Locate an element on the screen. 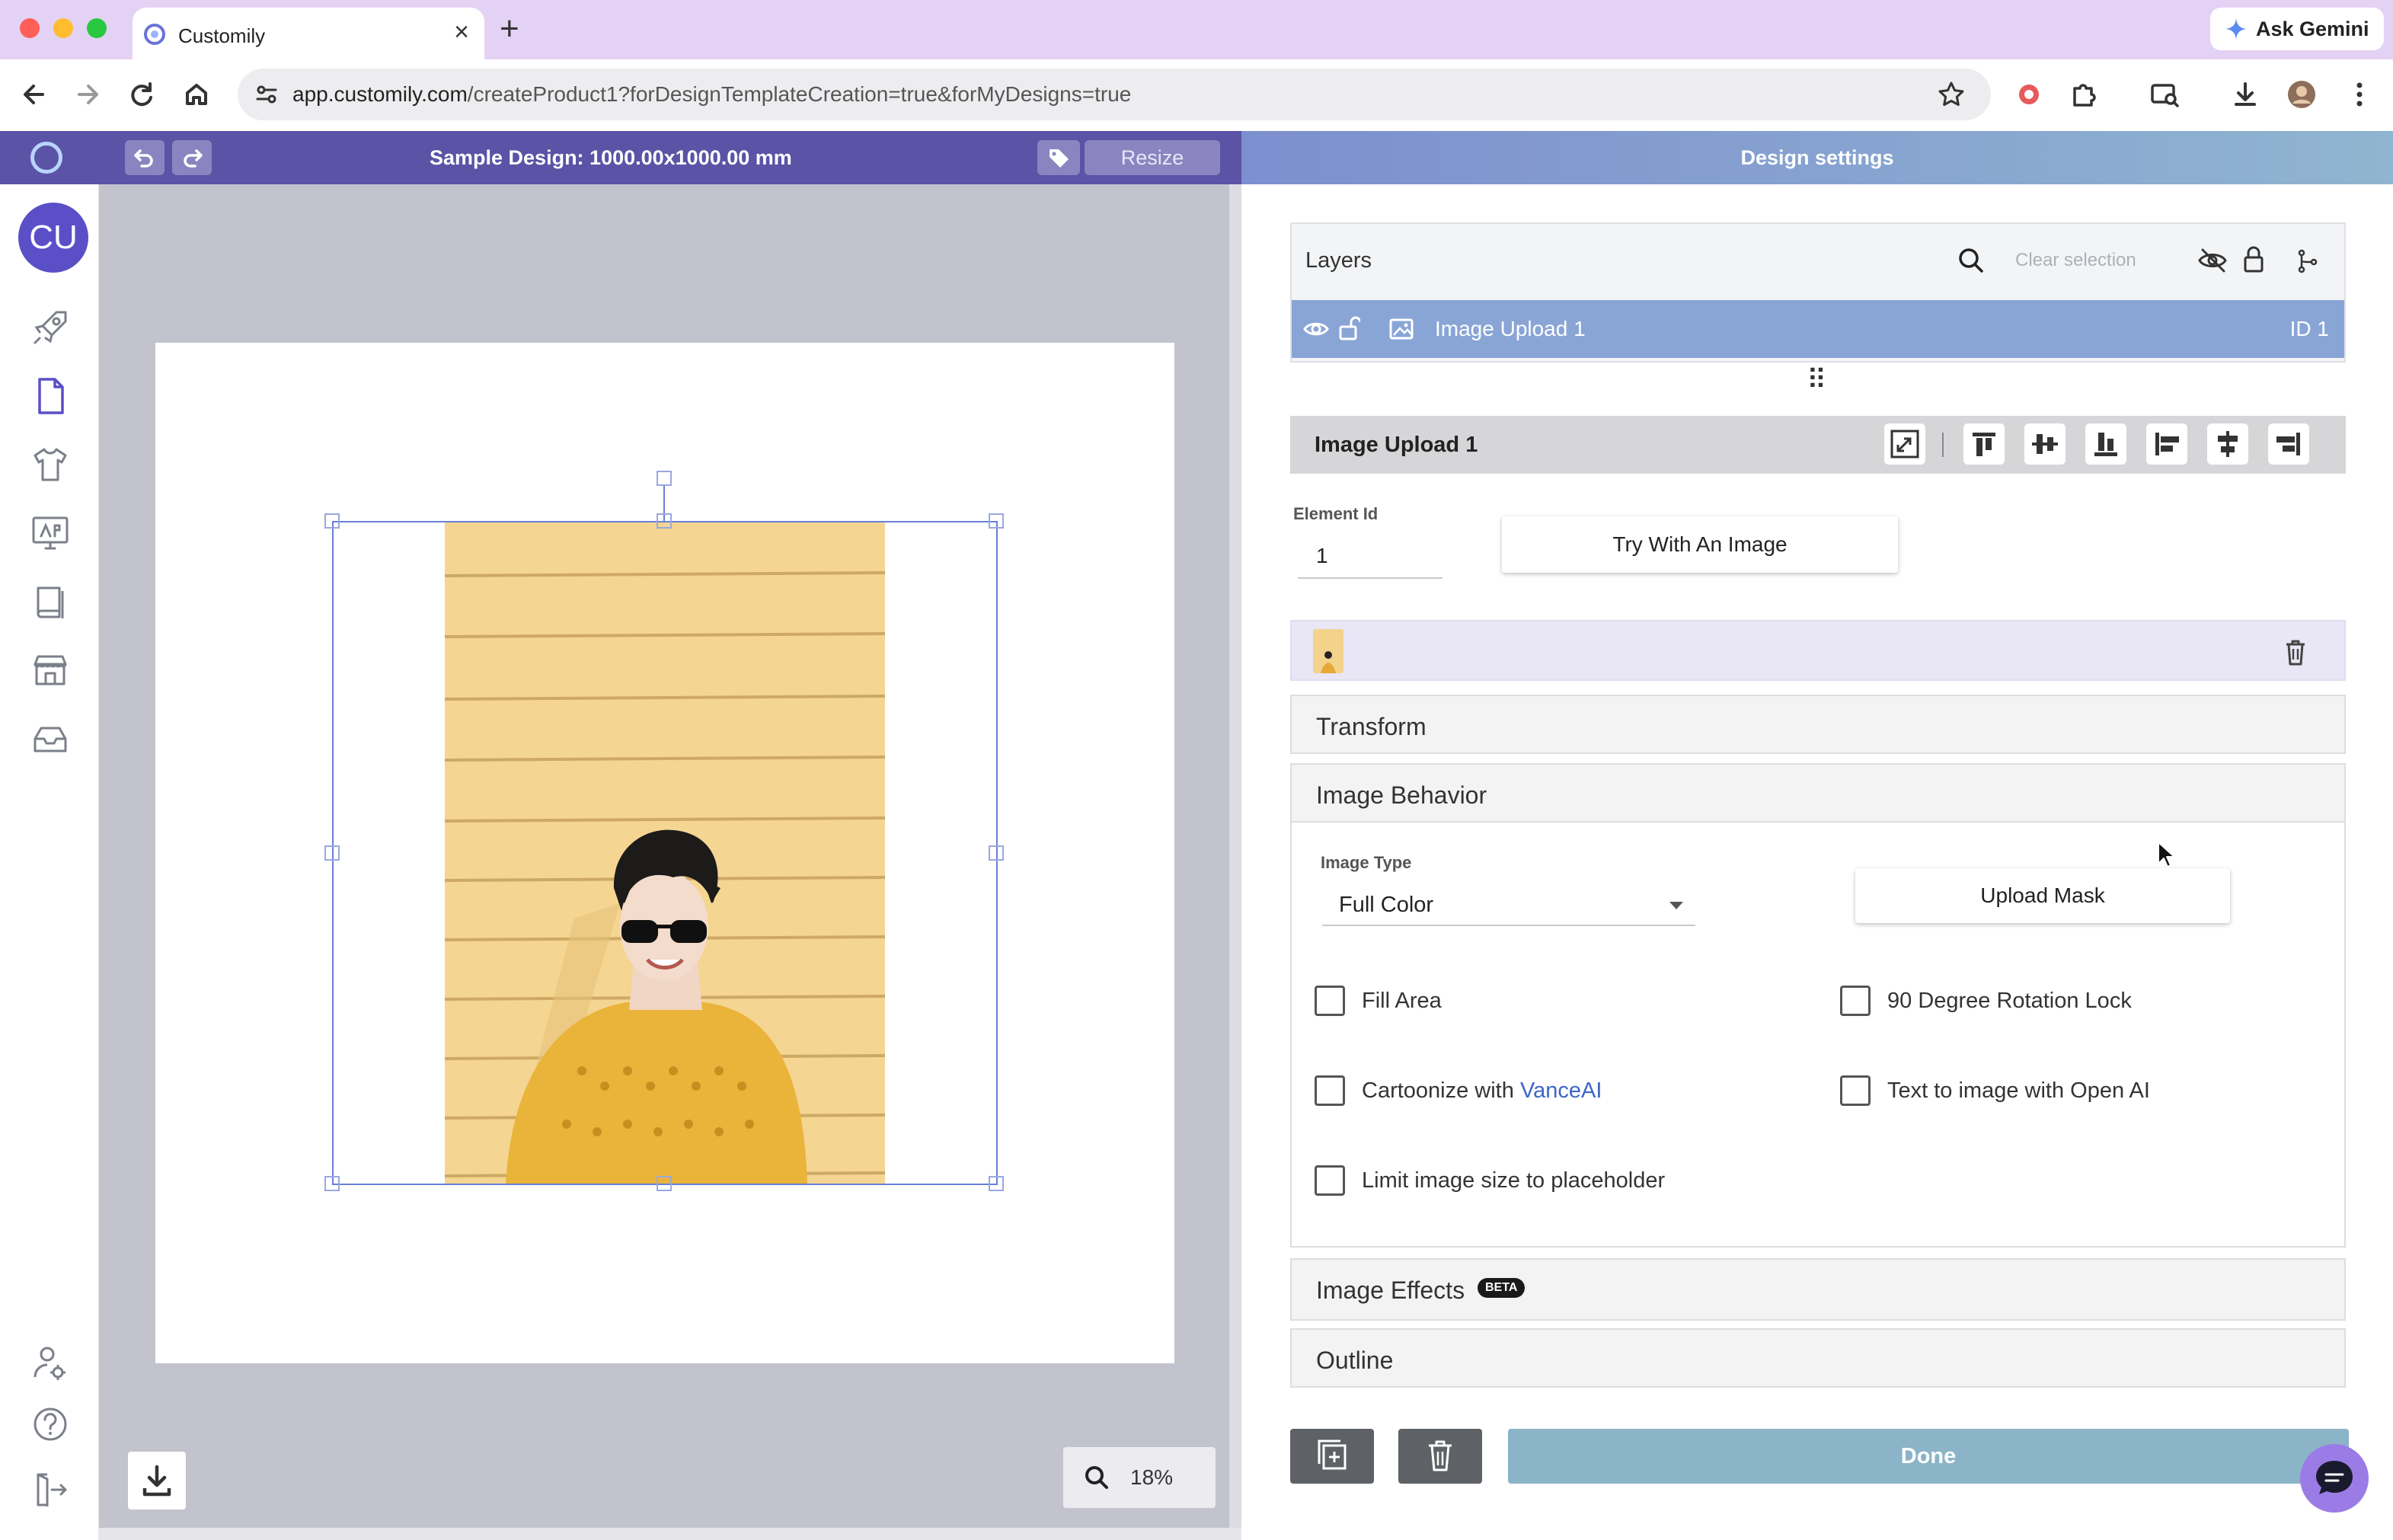 Image resolution: width=2393 pixels, height=1540 pixels. profile-avatar is located at coordinates (2301, 94).